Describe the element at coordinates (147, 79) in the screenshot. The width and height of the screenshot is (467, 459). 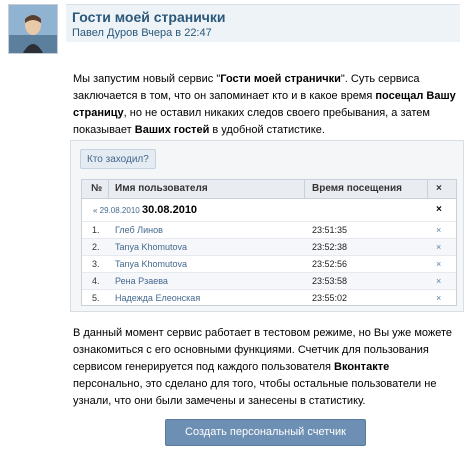
I see `intro-text-1: Мы запустим новый сервис "` at that location.